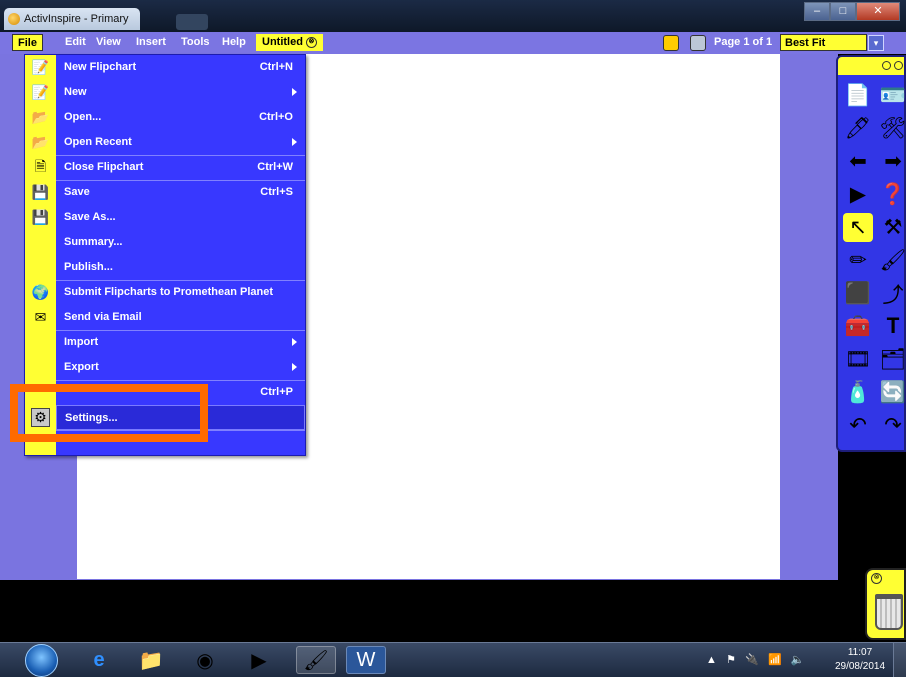  What do you see at coordinates (823, 42) in the screenshot?
I see `zoom-select: Best Fit` at bounding box center [823, 42].